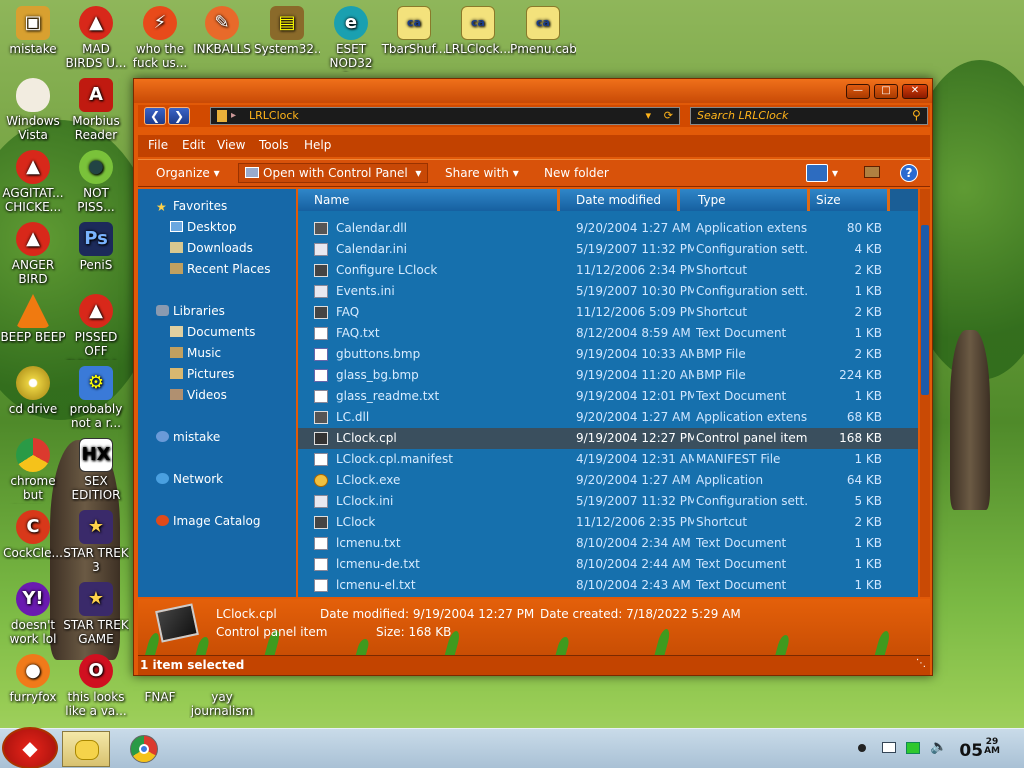  What do you see at coordinates (33, 679) in the screenshot?
I see `desktop-icon-26: ● furryfox` at bounding box center [33, 679].